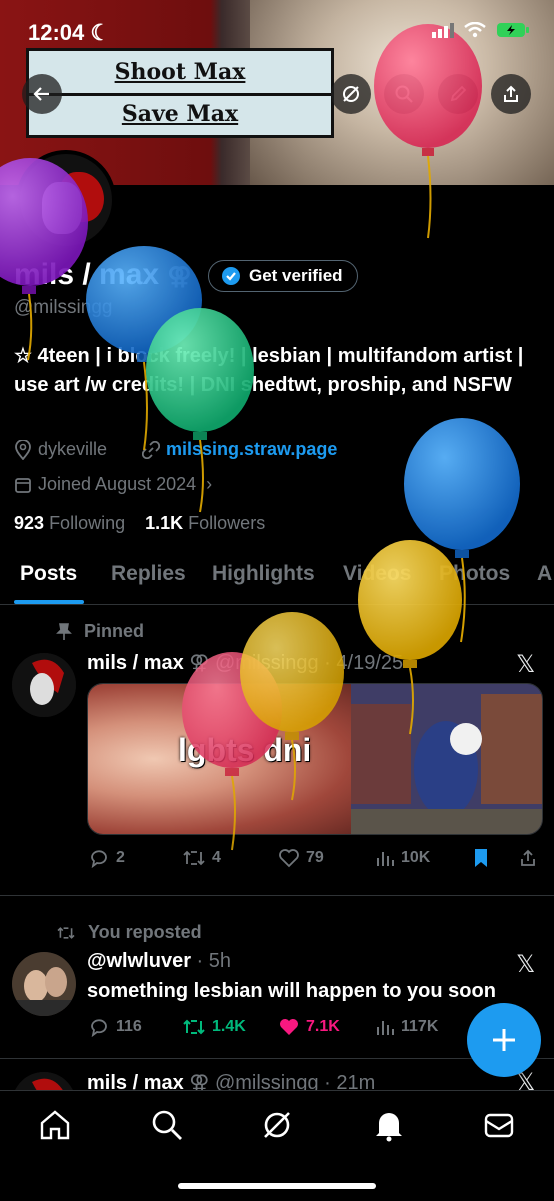 The width and height of the screenshot is (554, 1201). Describe the element at coordinates (139, 523) in the screenshot. I see `profile-stats: 923 Following 1.1K Followers` at that location.